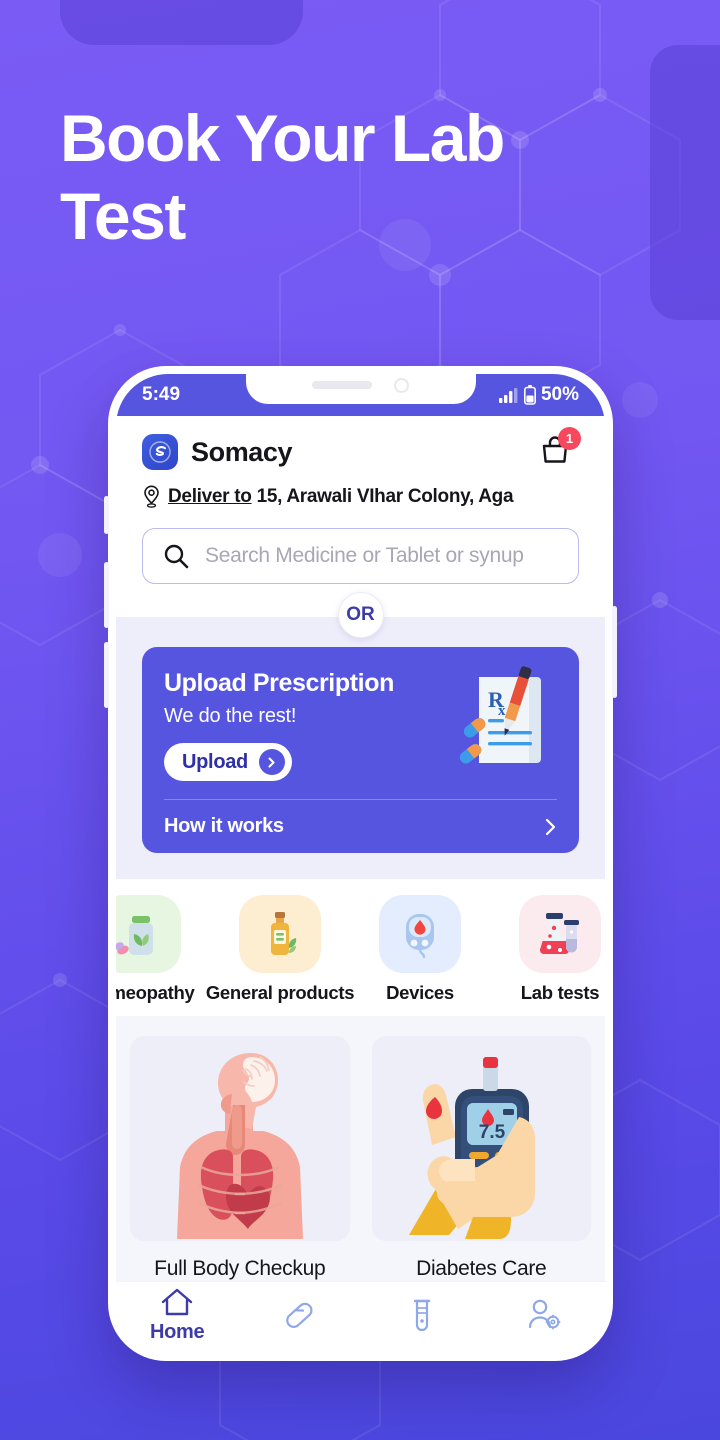  What do you see at coordinates (492, 1132) in the screenshot?
I see `glucose-reading: 7.5` at bounding box center [492, 1132].